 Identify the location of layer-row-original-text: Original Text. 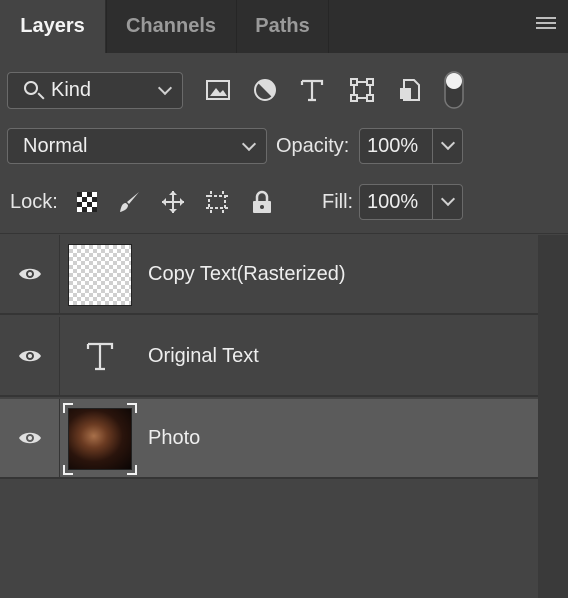
(269, 357).